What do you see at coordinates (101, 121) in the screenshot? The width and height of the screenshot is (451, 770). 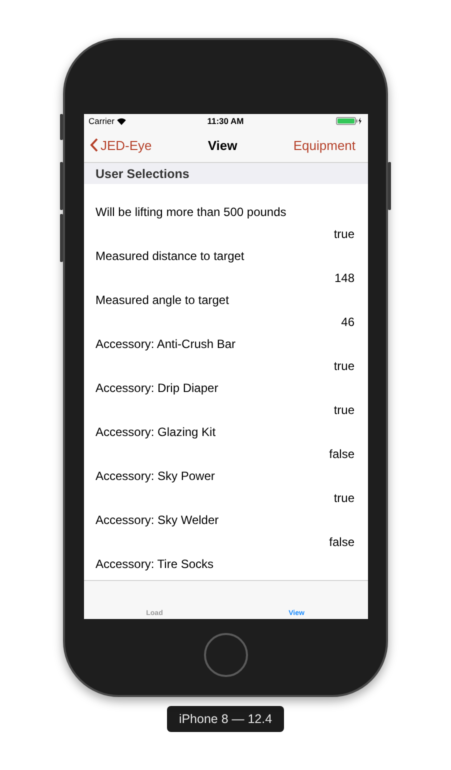 I see `carrier-label: Carrier` at bounding box center [101, 121].